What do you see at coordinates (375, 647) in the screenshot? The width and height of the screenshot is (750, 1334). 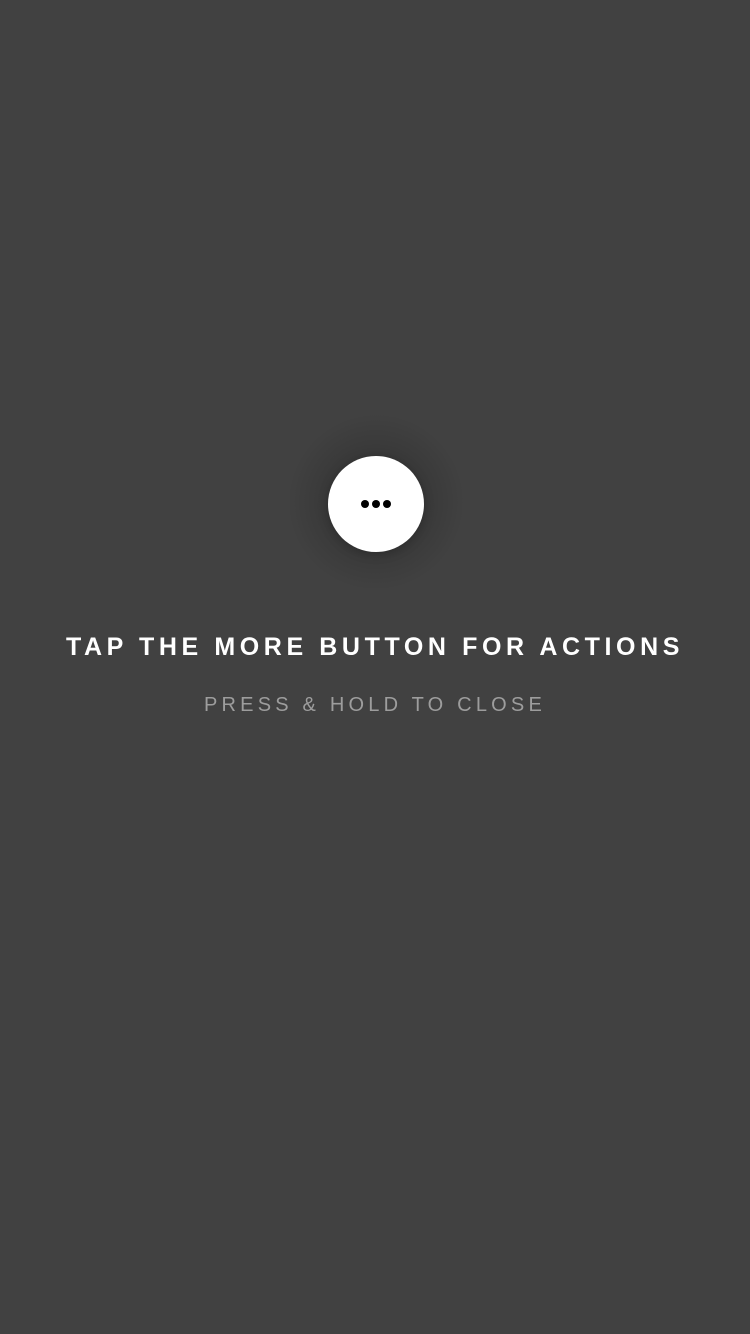 I see `instruction-title: TAP THE MORE BUTTON FOR ACTIONS` at bounding box center [375, 647].